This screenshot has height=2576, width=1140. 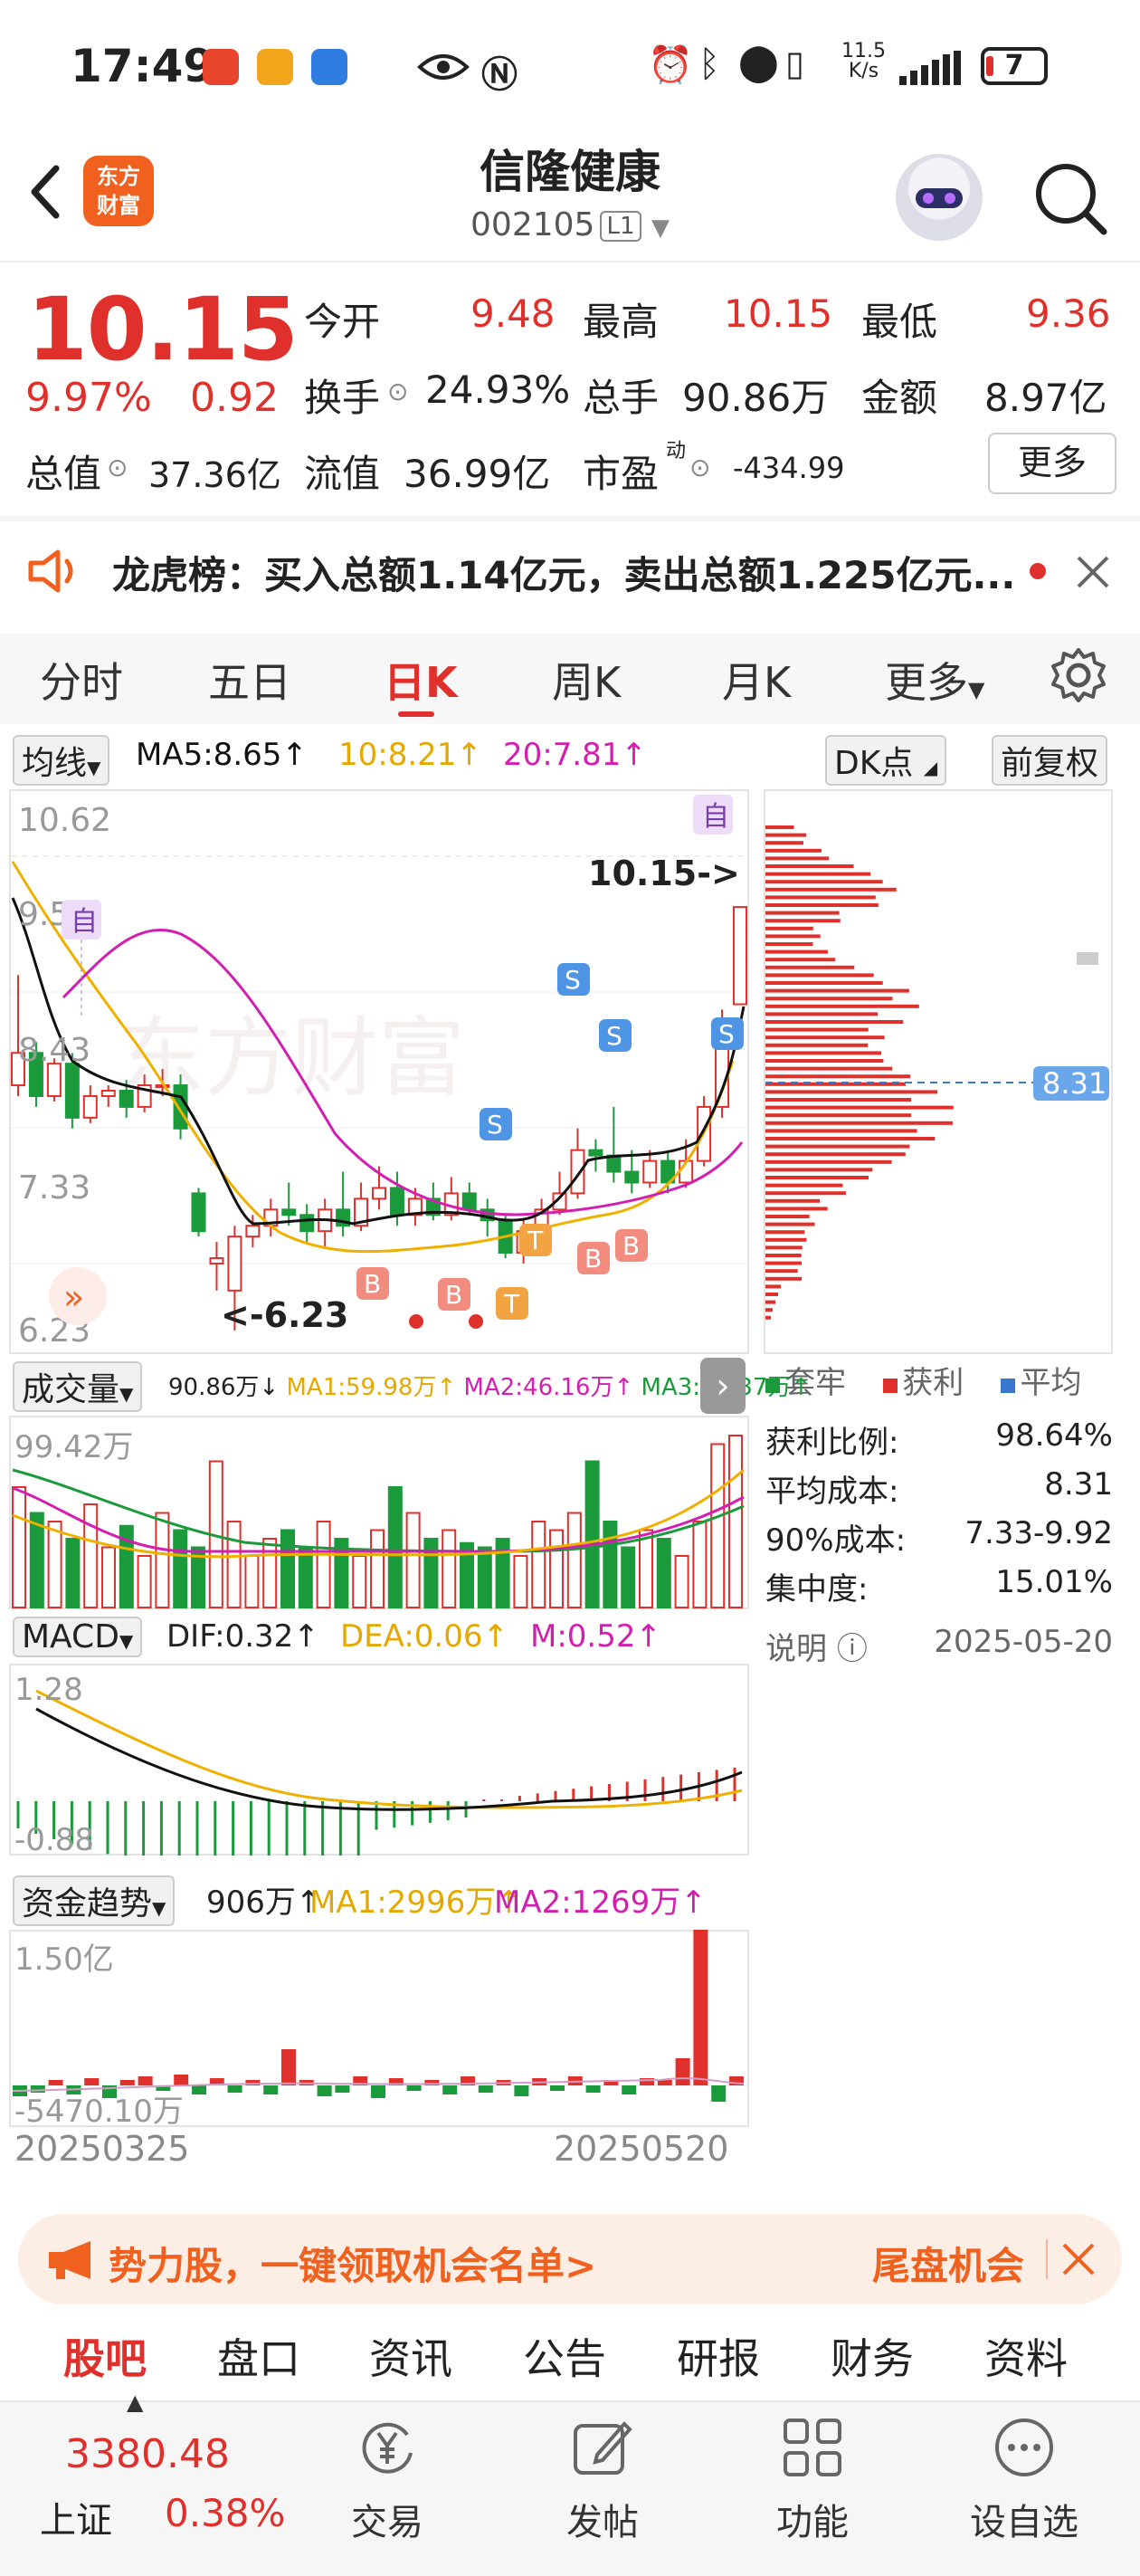 What do you see at coordinates (95, 1900) in the screenshot?
I see `capital-trend-selector: 资金趋势▼` at bounding box center [95, 1900].